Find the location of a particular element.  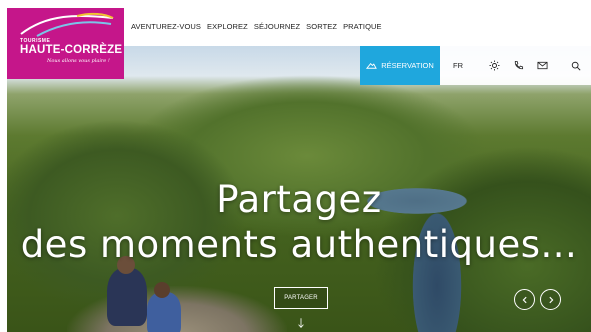

share-button: PARTAGER is located at coordinates (301, 298).